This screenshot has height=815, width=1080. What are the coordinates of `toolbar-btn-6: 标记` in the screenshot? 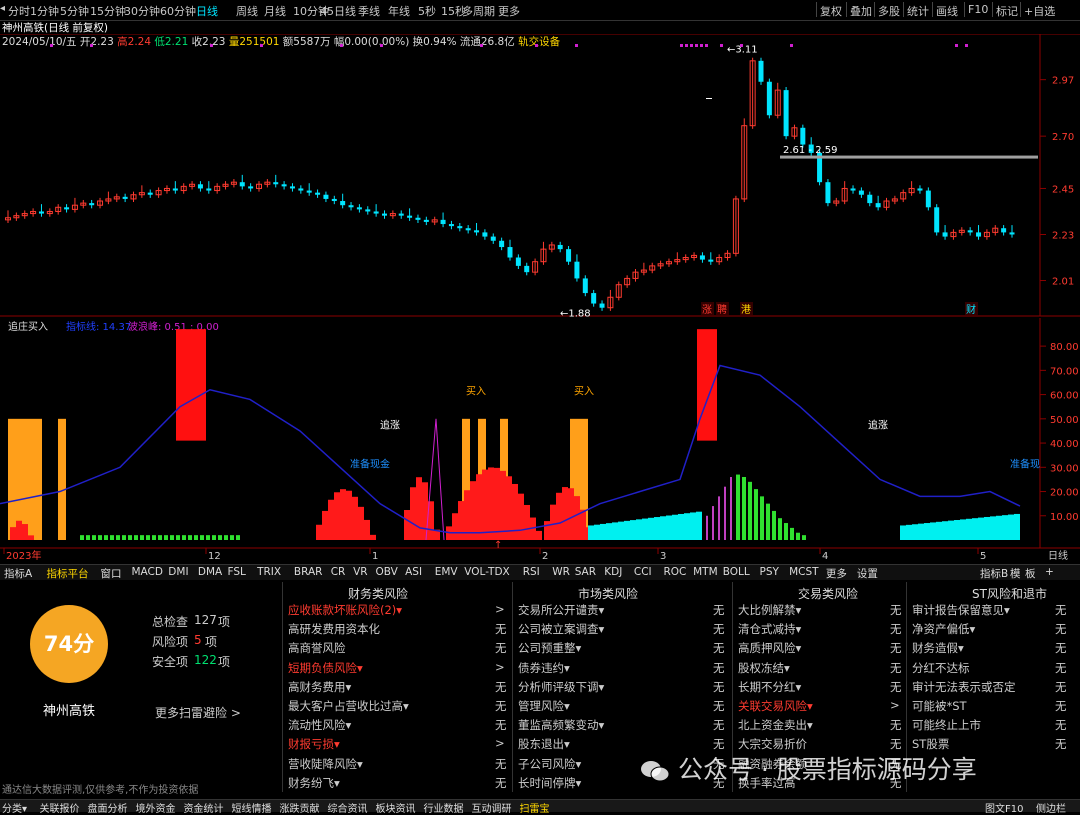 It's located at (1007, 11).